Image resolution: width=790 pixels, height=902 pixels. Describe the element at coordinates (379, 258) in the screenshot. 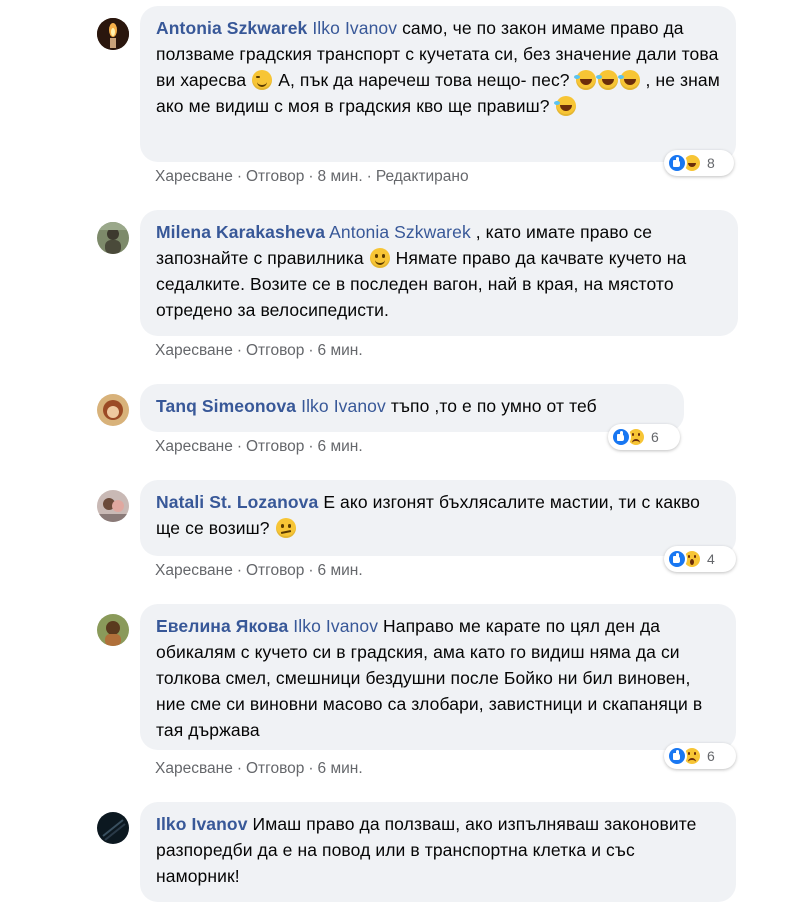

I see `smile-emoji-icon` at that location.